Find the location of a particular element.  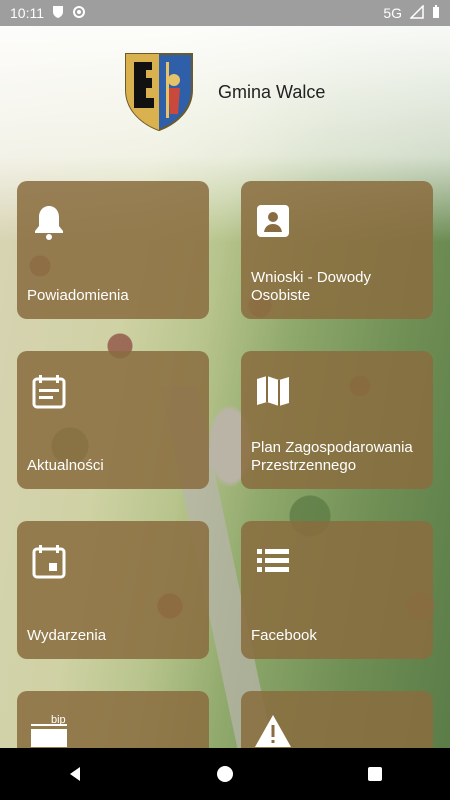

back-icon is located at coordinates (75, 774).